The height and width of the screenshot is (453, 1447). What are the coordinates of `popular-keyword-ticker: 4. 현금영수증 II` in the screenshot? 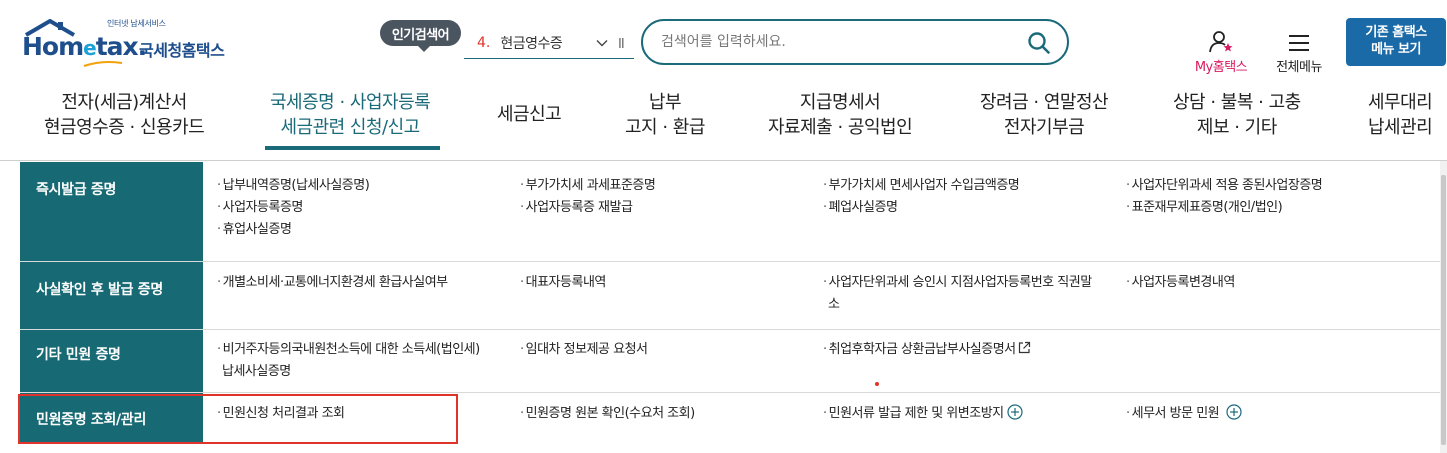 It's located at (549, 43).